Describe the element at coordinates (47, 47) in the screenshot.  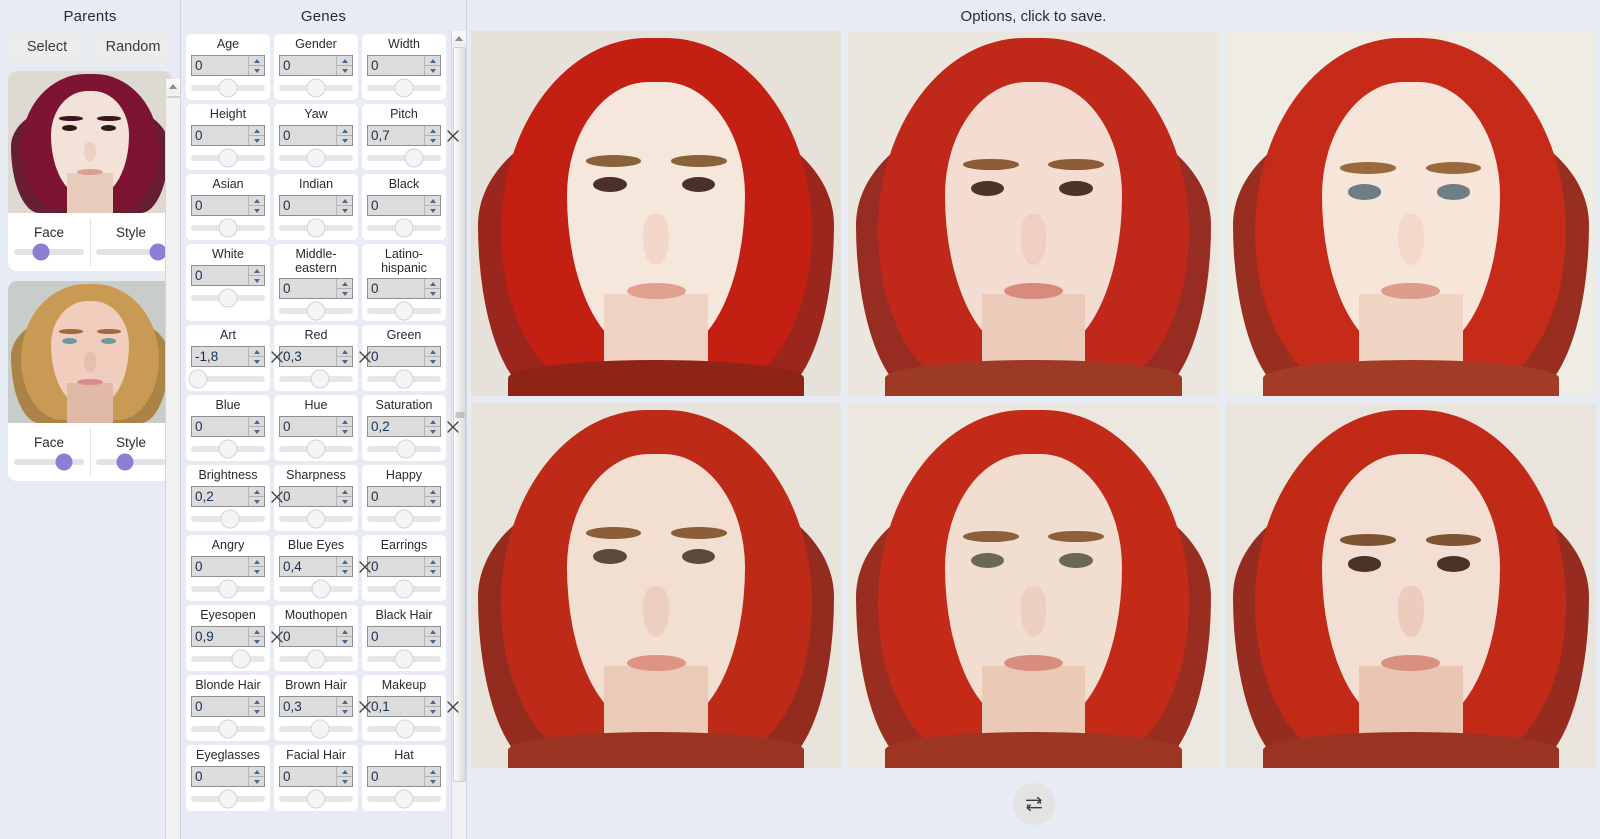
I see `select-parent-button: Select` at that location.